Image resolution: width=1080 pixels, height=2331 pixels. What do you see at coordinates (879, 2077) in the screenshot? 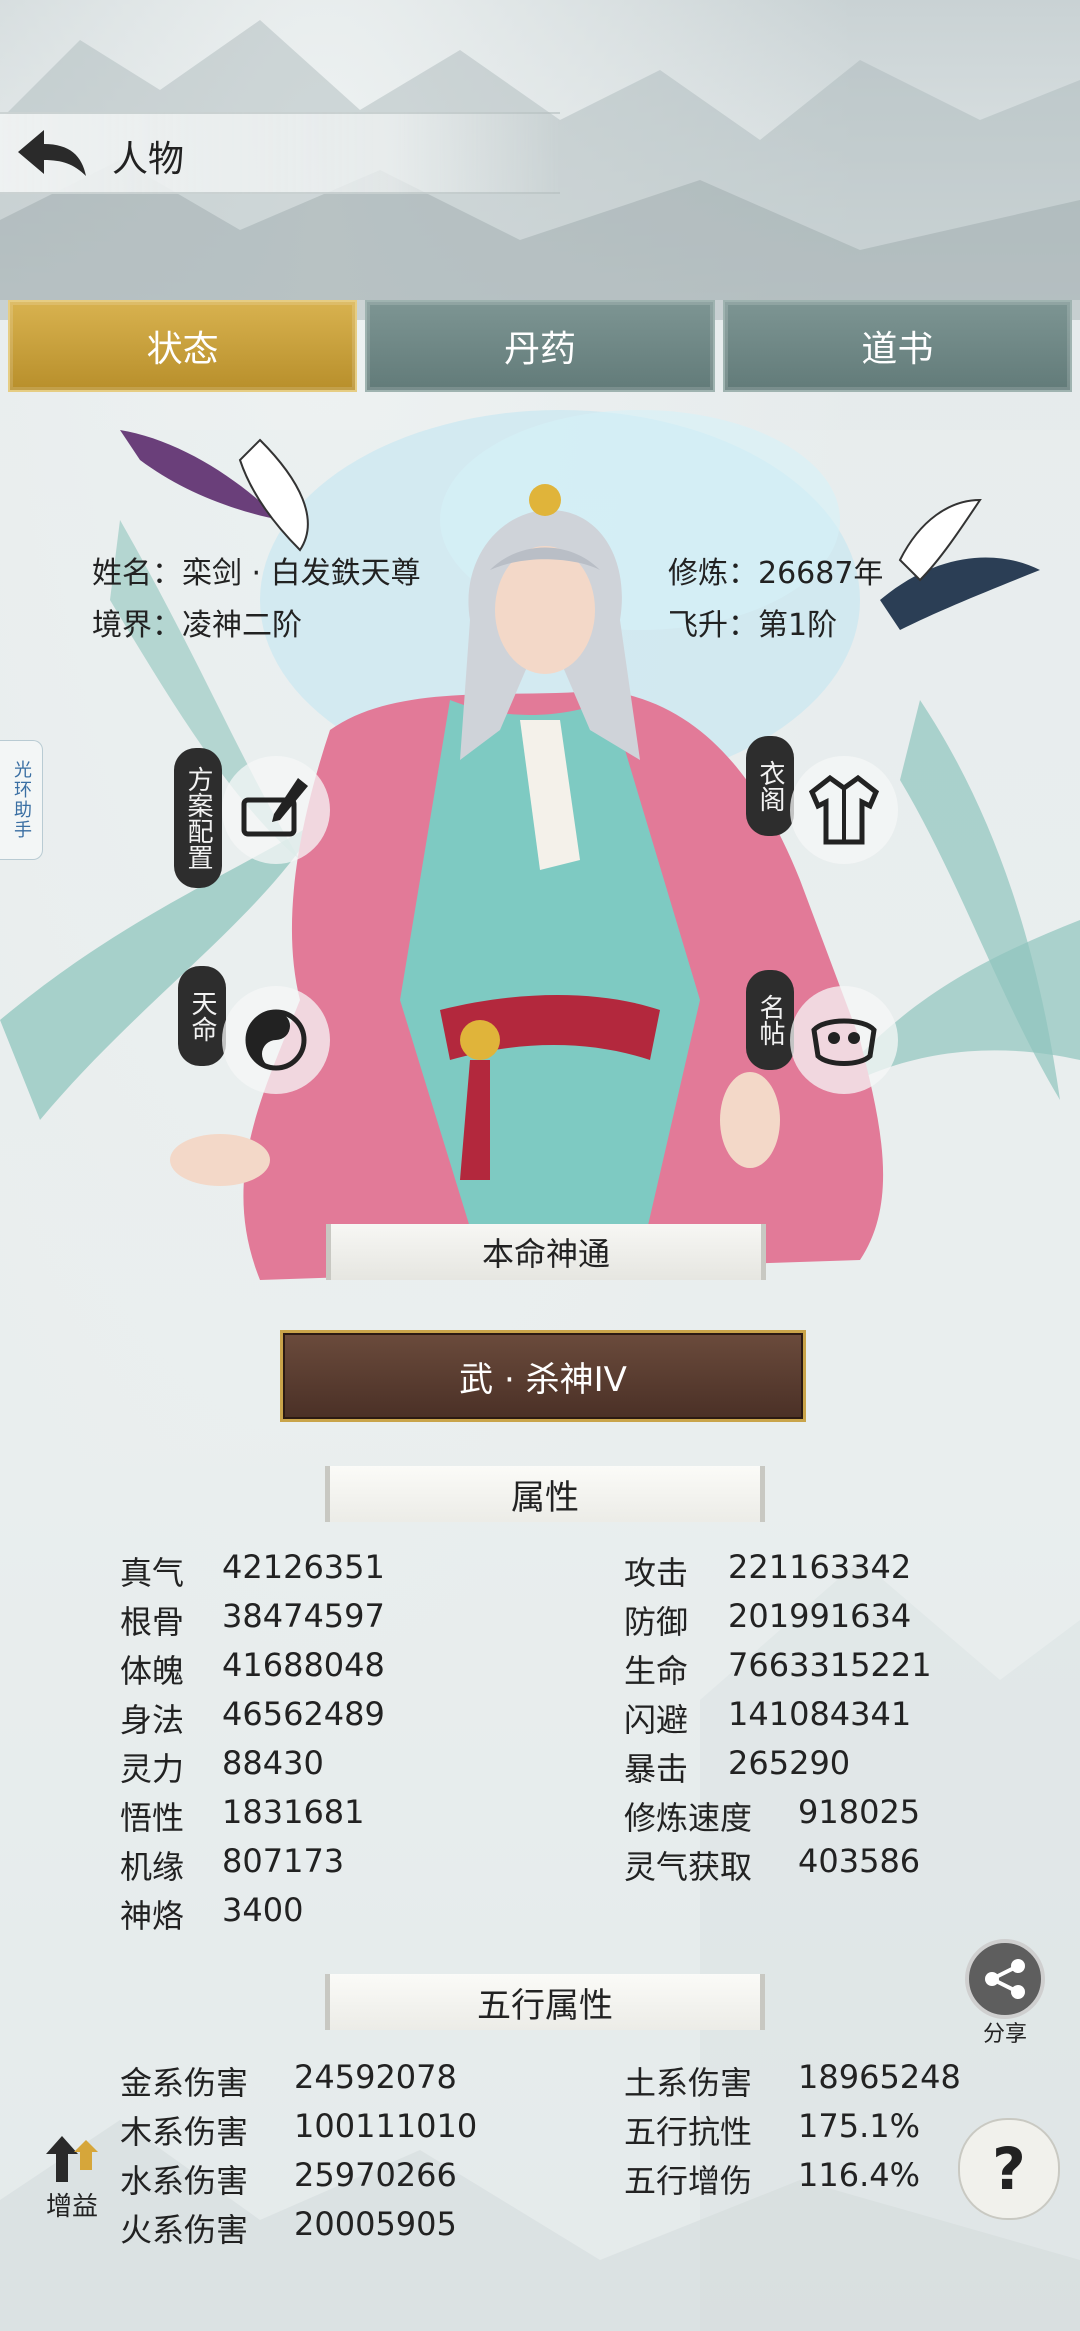
I see `element-value: 18965248` at bounding box center [879, 2077].